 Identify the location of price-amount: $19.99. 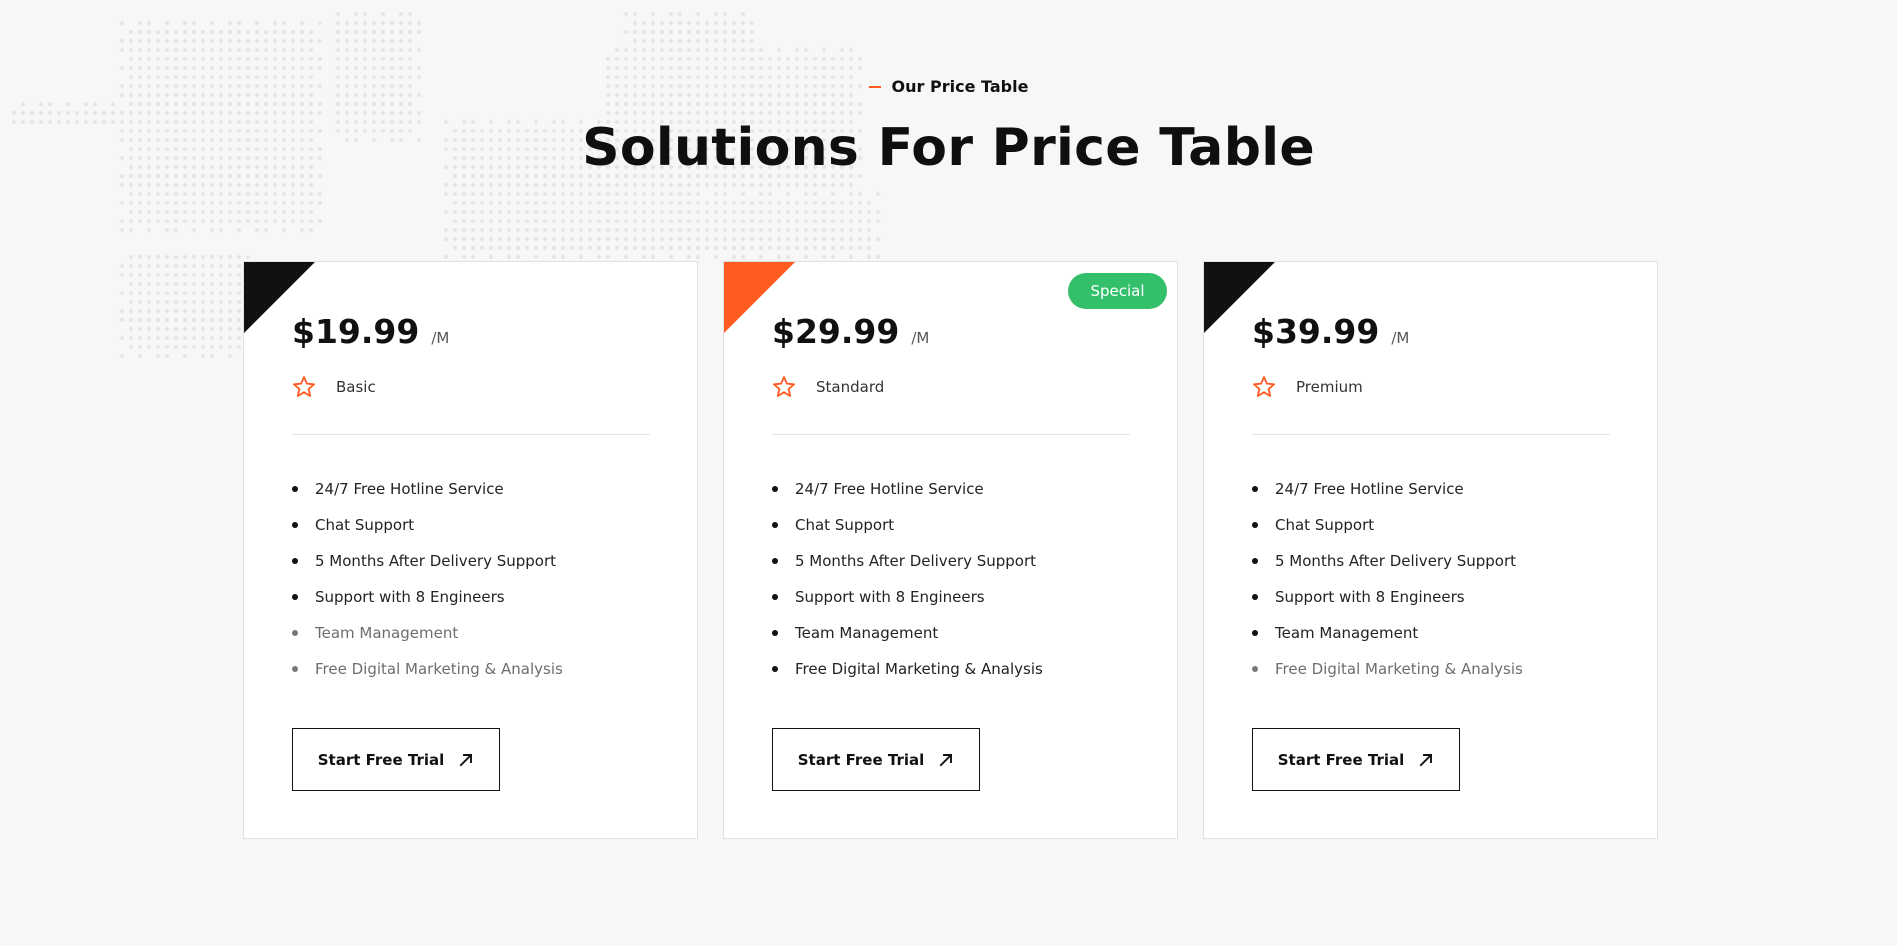
(356, 331).